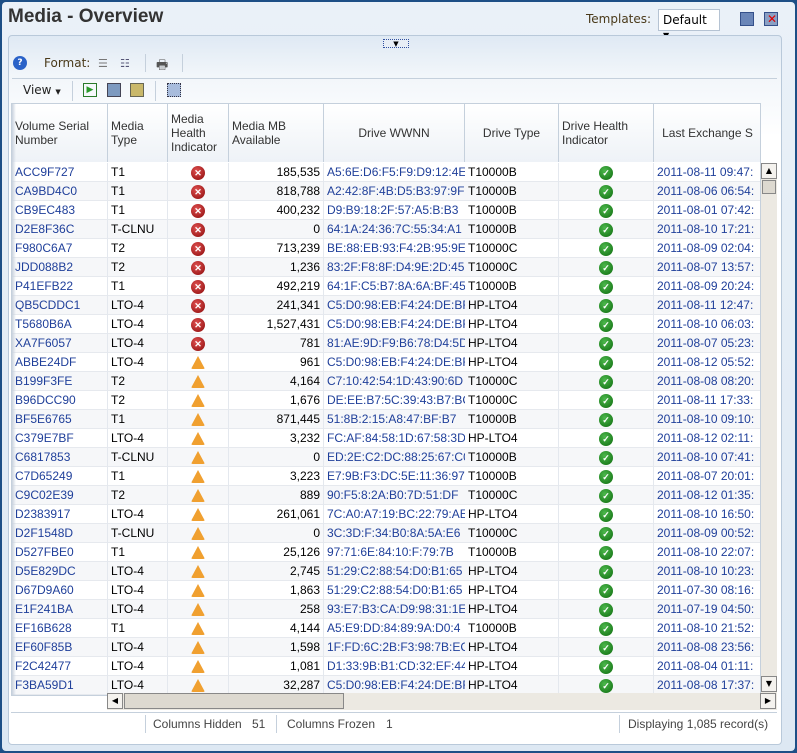 The width and height of the screenshot is (797, 753). What do you see at coordinates (707, 229) in the screenshot?
I see `cell-last-exchange: 2011-08-10 17:21:` at bounding box center [707, 229].